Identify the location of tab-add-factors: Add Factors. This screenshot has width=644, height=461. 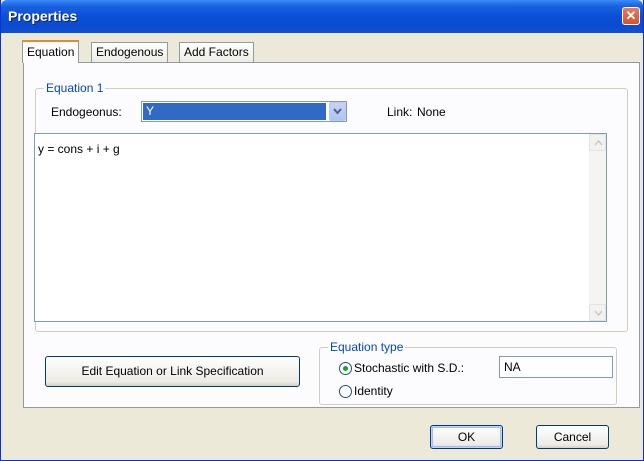
(216, 52).